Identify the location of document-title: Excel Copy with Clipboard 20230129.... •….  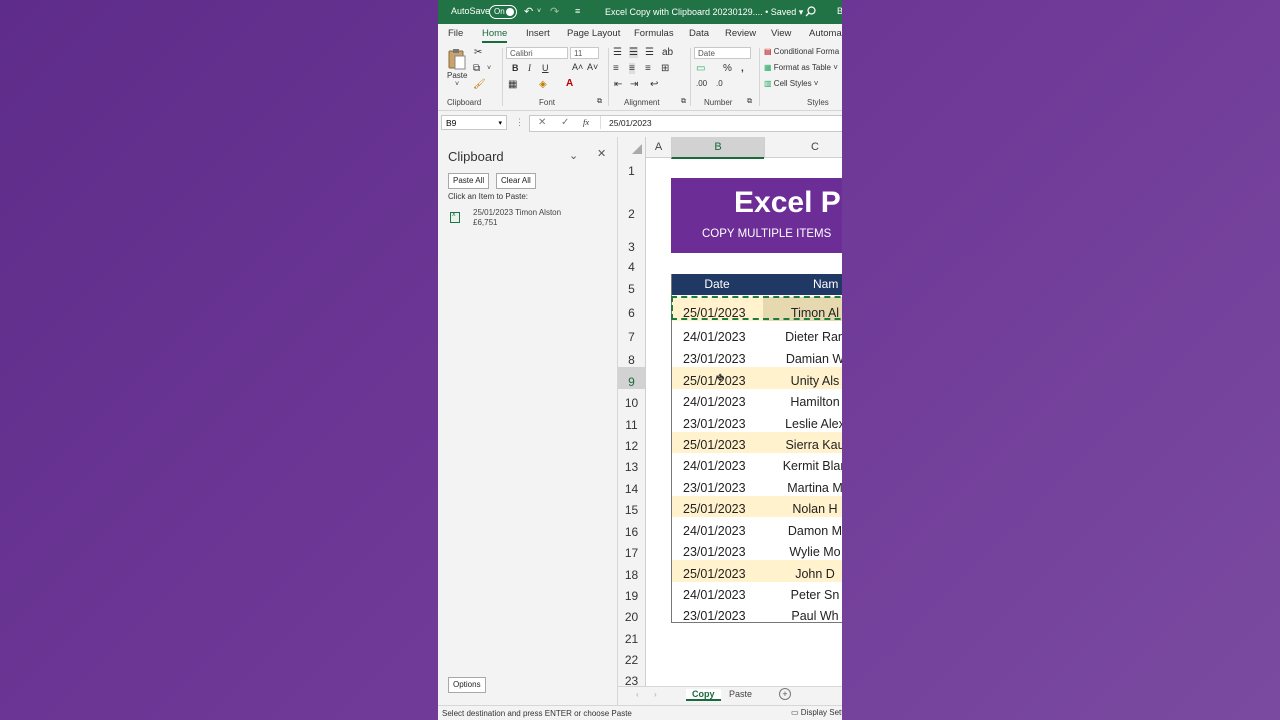
(704, 12).